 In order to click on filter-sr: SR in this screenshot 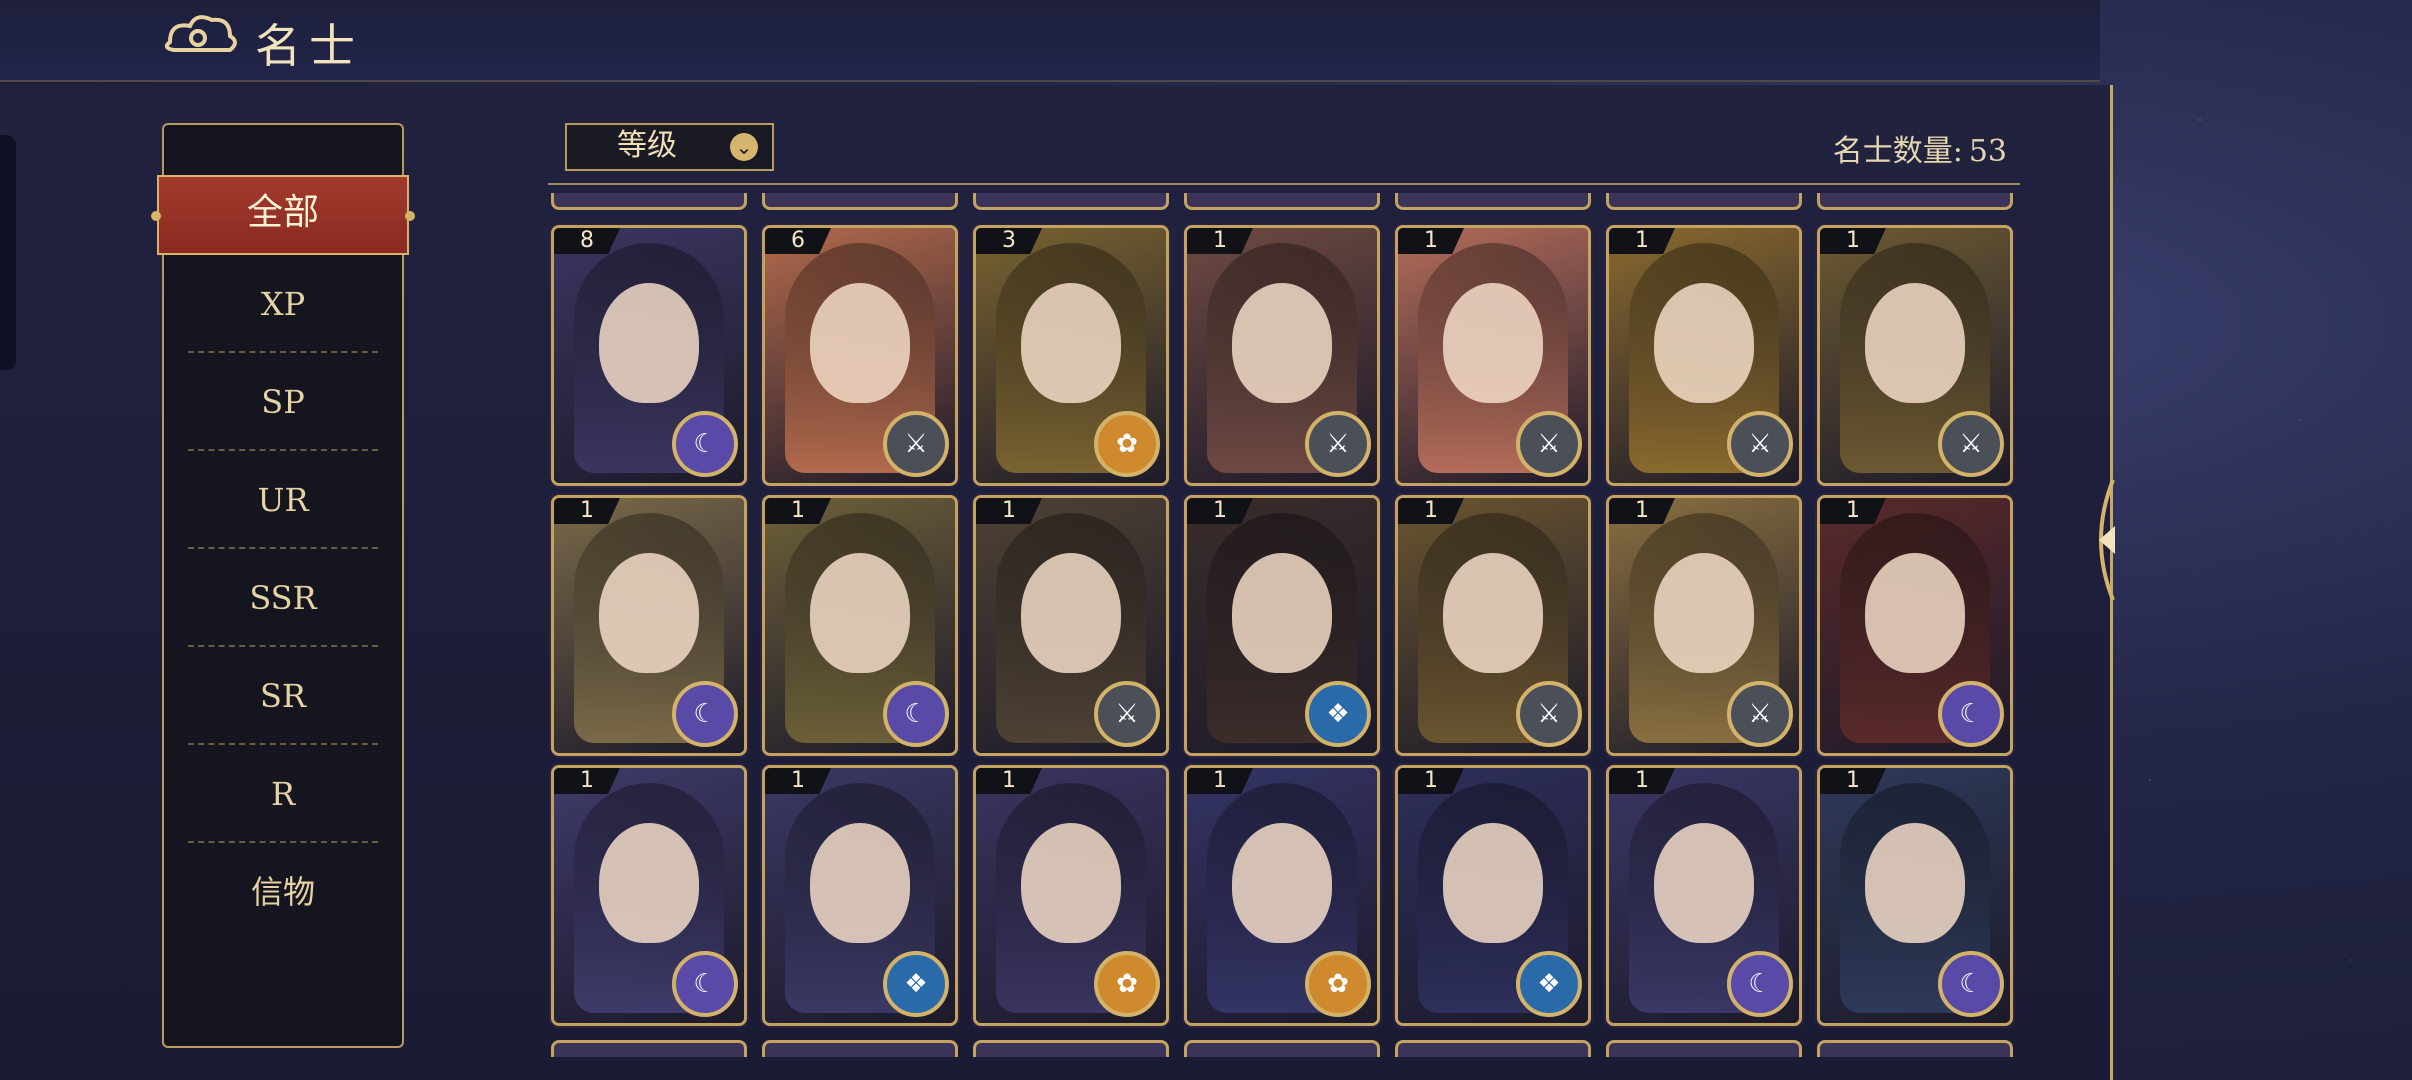, I will do `click(283, 696)`.